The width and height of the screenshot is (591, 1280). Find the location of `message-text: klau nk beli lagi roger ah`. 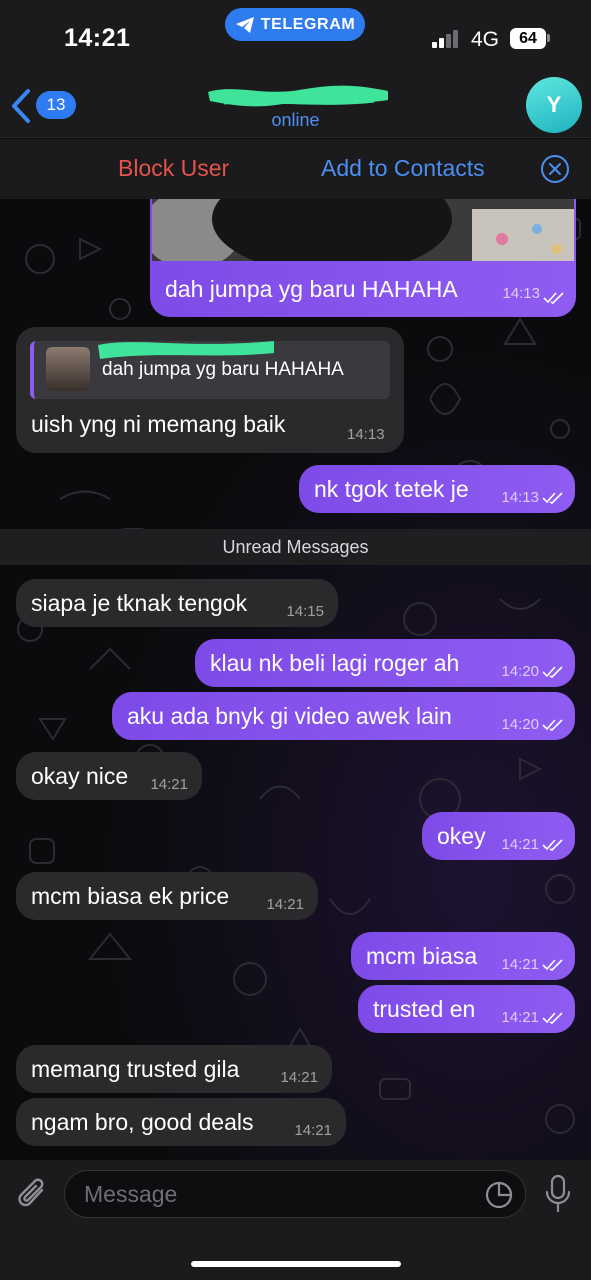

message-text: klau nk beli lagi roger ah is located at coordinates (335, 663).